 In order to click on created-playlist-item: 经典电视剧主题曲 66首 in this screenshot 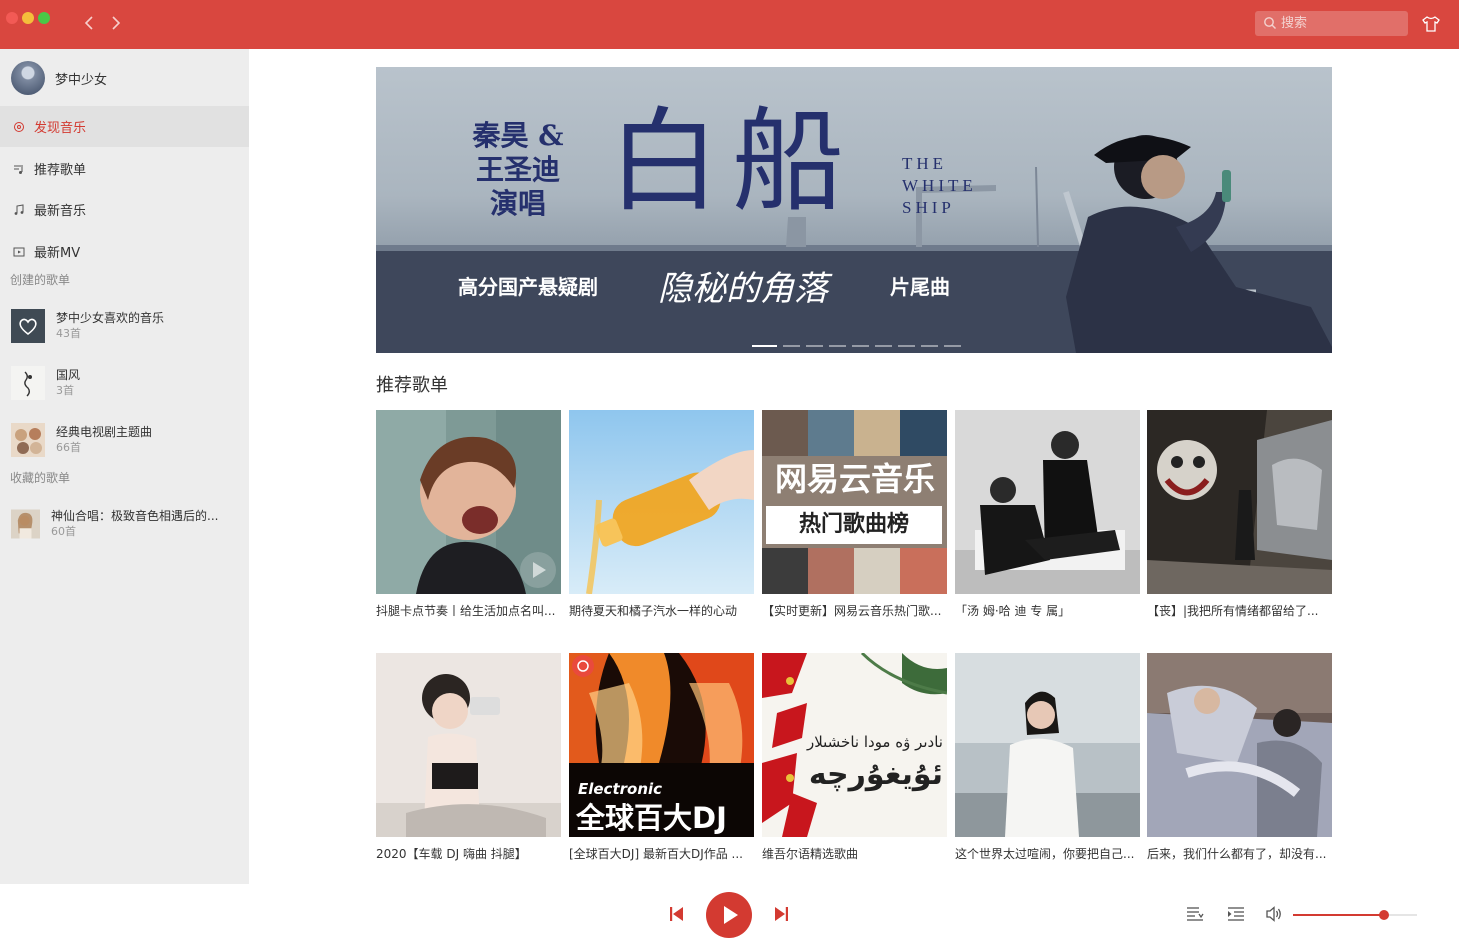, I will do `click(126, 440)`.